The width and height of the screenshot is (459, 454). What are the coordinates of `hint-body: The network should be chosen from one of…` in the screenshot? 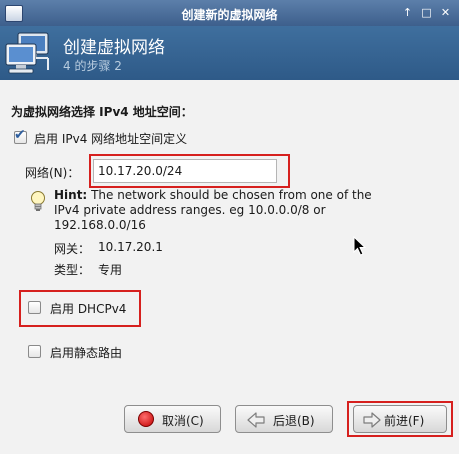 It's located at (213, 210).